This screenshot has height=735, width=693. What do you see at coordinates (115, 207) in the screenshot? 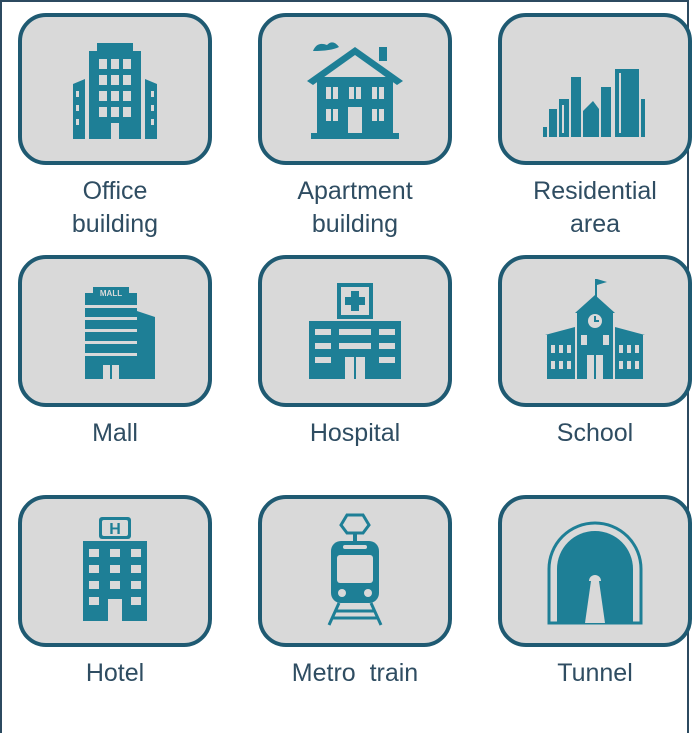
I see `tile-label: Office building` at bounding box center [115, 207].